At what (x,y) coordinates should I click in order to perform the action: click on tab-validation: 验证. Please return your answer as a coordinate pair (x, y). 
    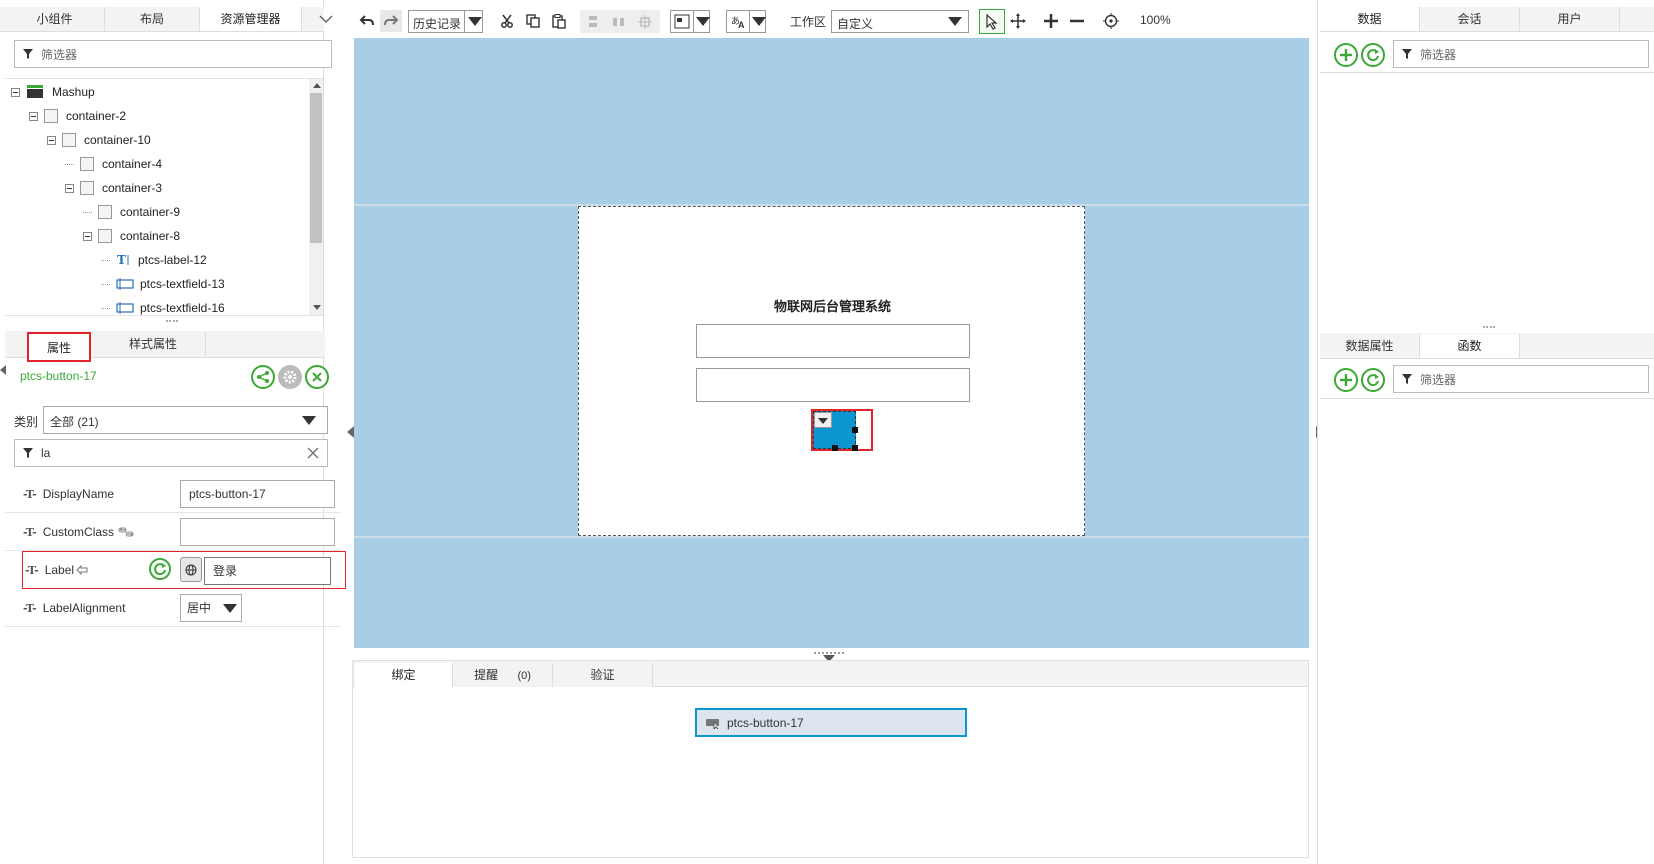
    Looking at the image, I should click on (603, 675).